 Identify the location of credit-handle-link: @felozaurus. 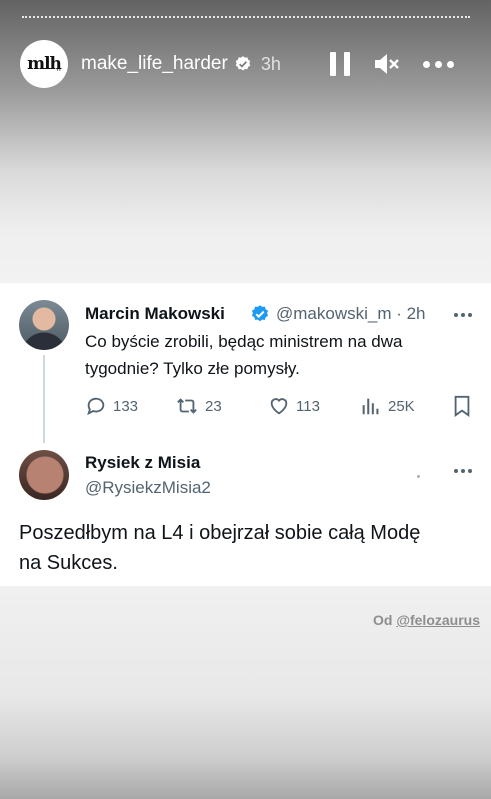
(438, 620).